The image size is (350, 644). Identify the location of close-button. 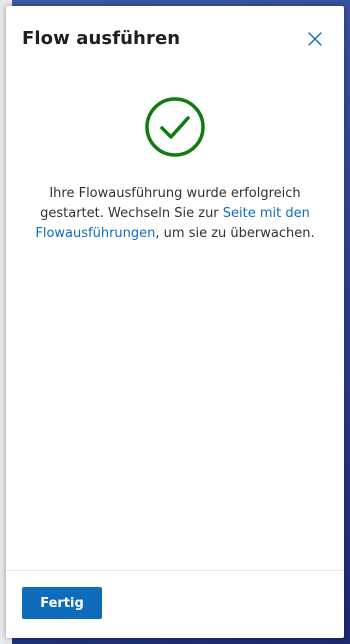
(315, 39).